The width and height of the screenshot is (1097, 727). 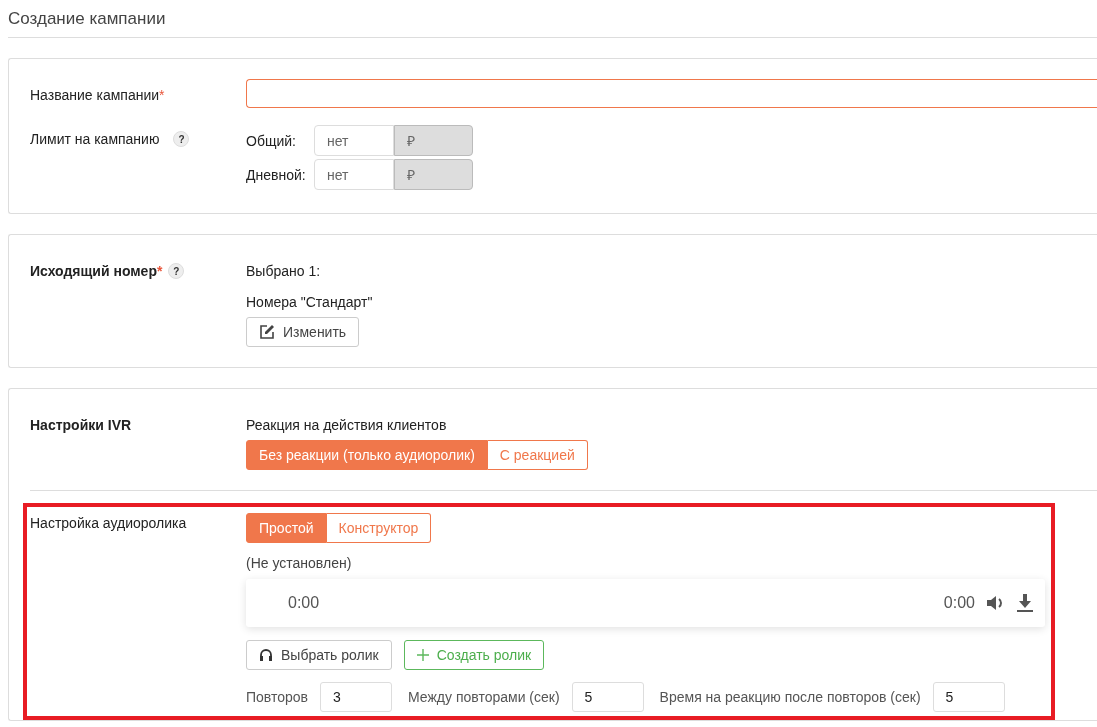 I want to click on field-label: Настройки IVR, so click(x=81, y=425).